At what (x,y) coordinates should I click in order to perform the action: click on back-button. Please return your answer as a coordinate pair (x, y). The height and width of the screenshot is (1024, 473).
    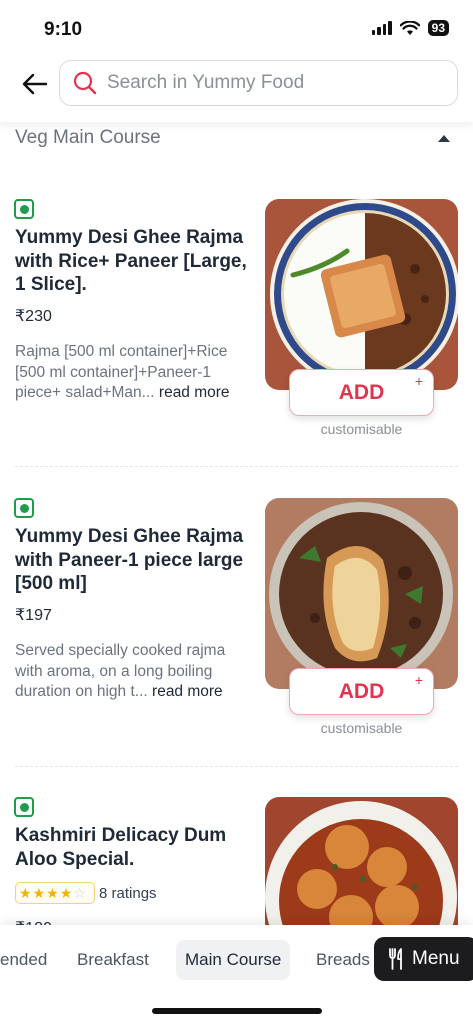
    Looking at the image, I should click on (35, 84).